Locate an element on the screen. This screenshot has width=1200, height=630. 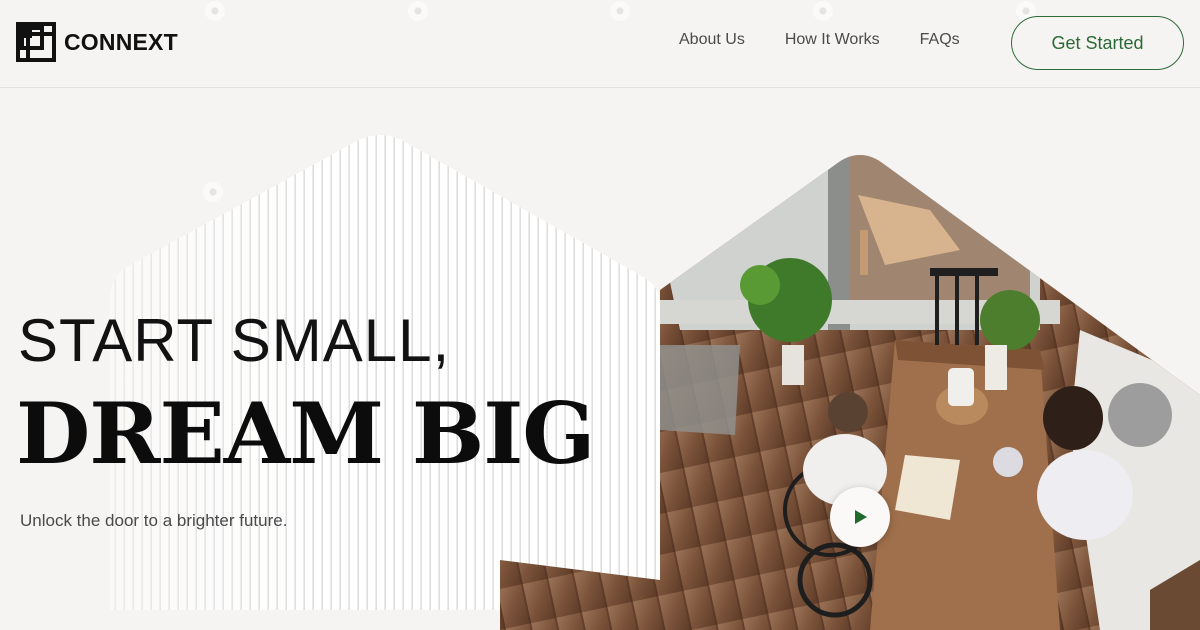
brand-name: CONNEXT is located at coordinates (121, 41).